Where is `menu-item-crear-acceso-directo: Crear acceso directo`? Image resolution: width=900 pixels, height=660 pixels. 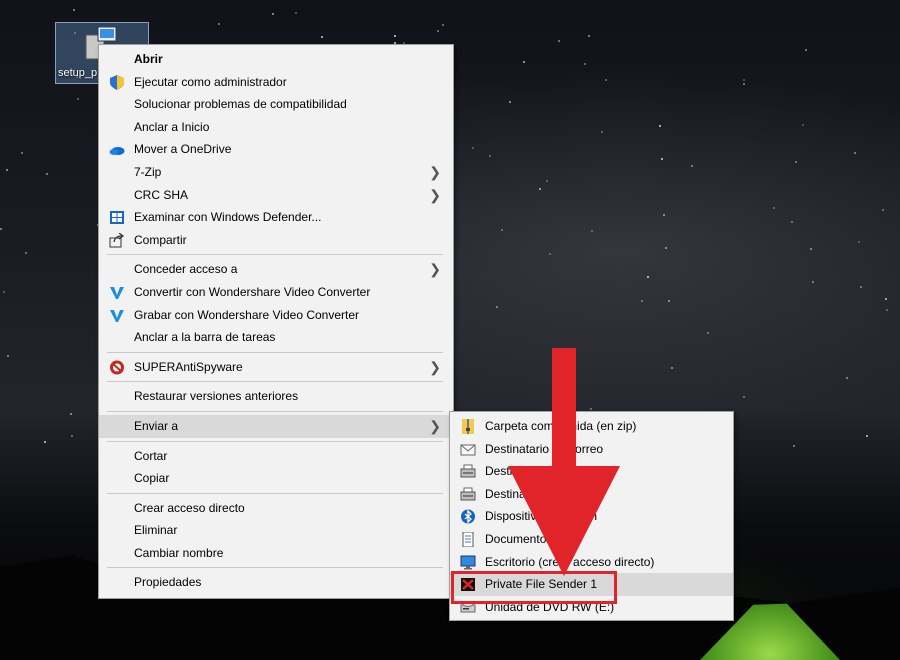
menu-item-crear-acceso-directo: Crear acceso directo is located at coordinates (276, 508).